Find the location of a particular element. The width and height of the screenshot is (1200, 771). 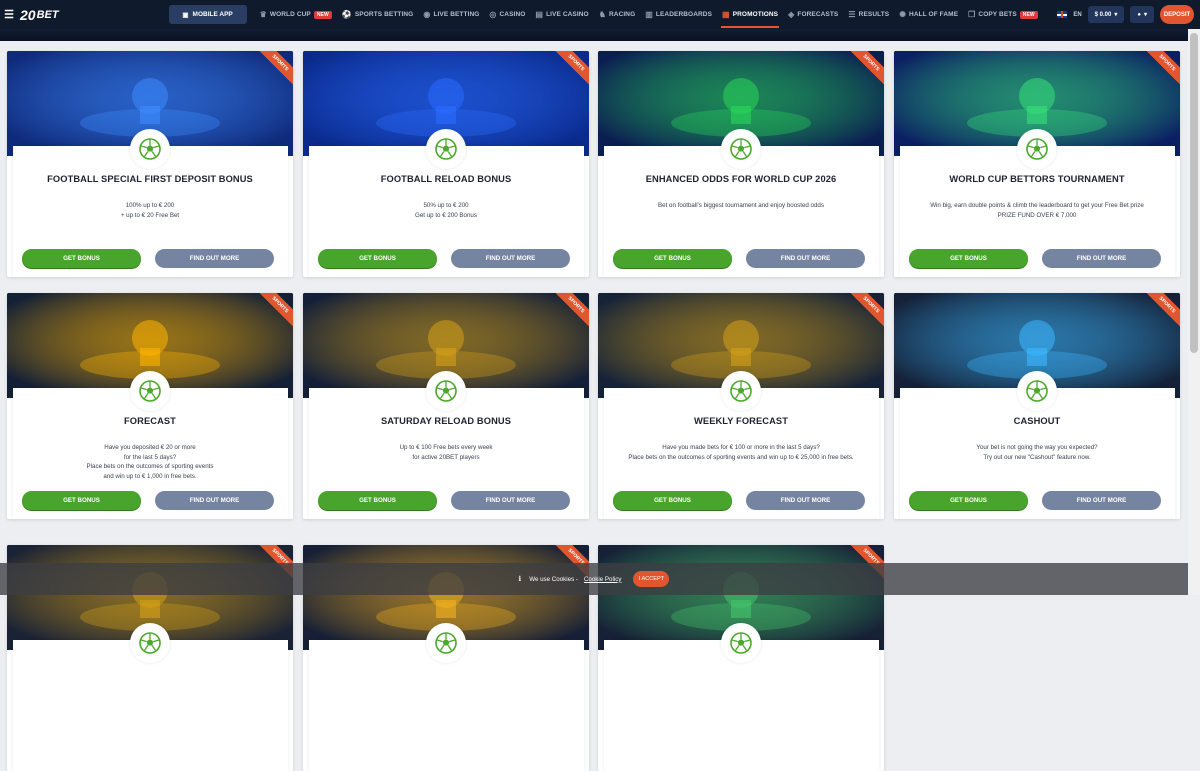

nav-item-live-betting: ◉ LIVE BETTING is located at coordinates (451, 14).